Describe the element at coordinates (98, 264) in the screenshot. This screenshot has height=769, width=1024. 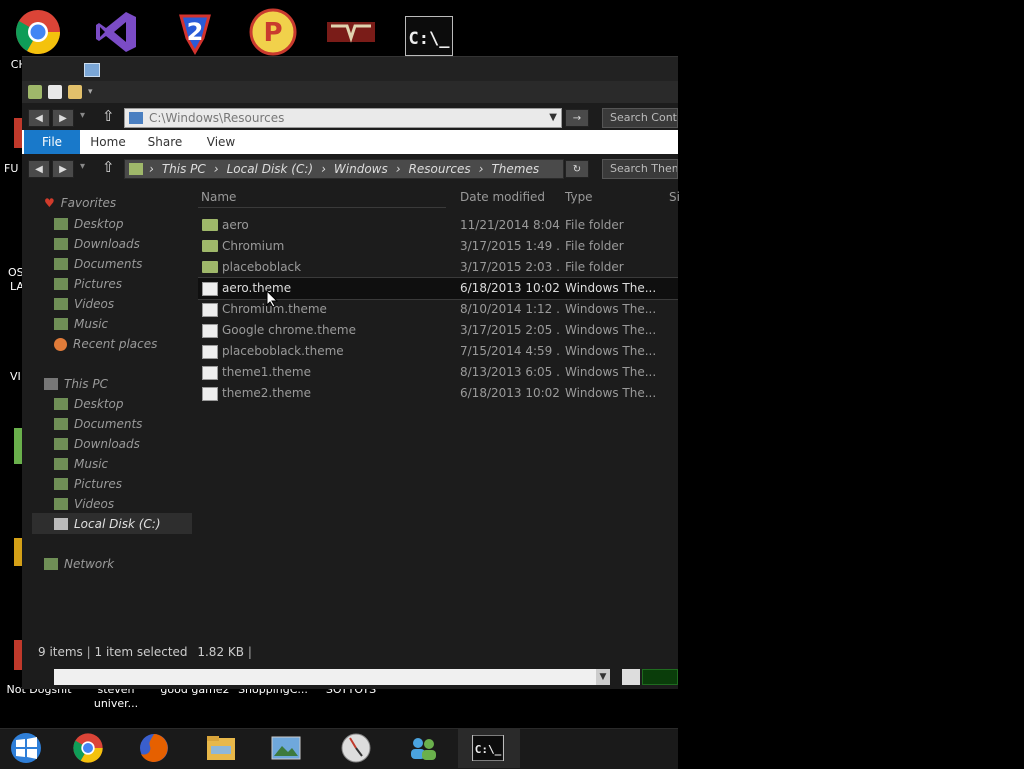
I see `nav-fav-documents: Documents` at that location.